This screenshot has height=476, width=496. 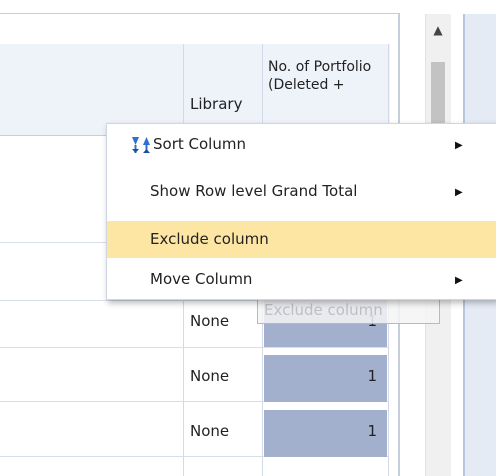 What do you see at coordinates (438, 30) in the screenshot?
I see `scroll-up-icon: ▲` at bounding box center [438, 30].